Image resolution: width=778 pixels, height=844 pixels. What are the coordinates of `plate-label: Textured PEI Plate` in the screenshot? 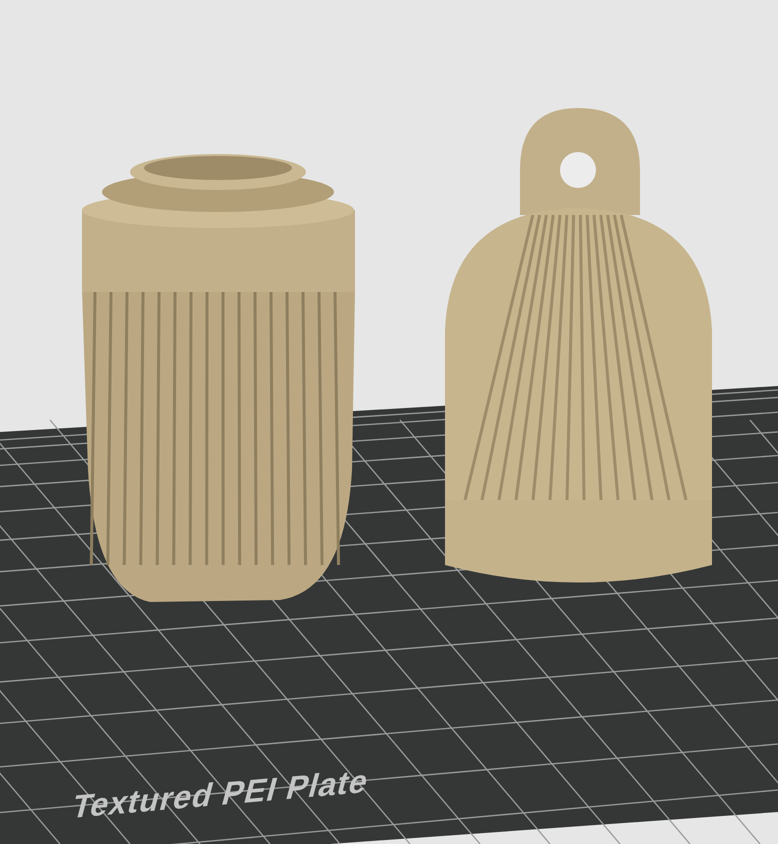 It's located at (221, 794).